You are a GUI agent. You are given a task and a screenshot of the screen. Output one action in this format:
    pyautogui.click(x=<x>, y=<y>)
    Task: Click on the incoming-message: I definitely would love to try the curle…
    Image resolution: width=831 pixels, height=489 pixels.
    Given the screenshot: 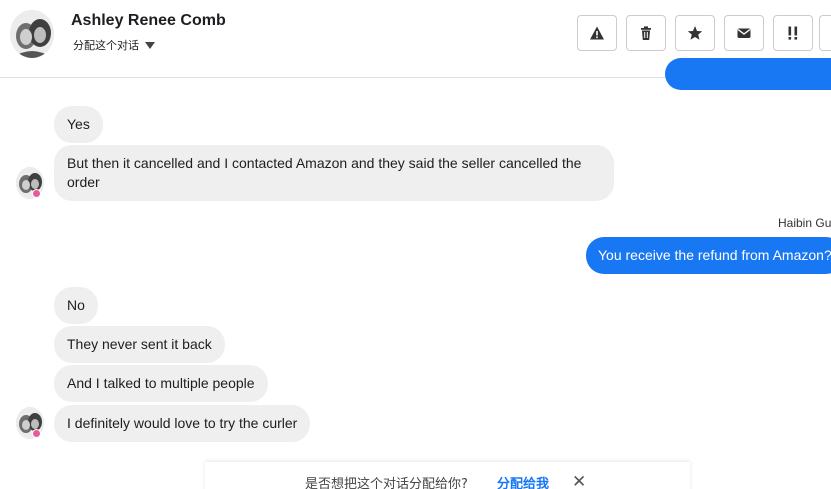 What is the action you would take?
    pyautogui.click(x=182, y=423)
    